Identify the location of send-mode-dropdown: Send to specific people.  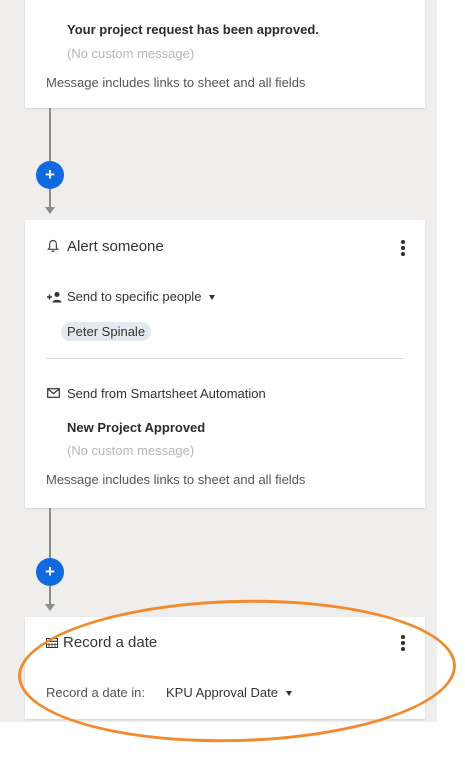
(141, 296).